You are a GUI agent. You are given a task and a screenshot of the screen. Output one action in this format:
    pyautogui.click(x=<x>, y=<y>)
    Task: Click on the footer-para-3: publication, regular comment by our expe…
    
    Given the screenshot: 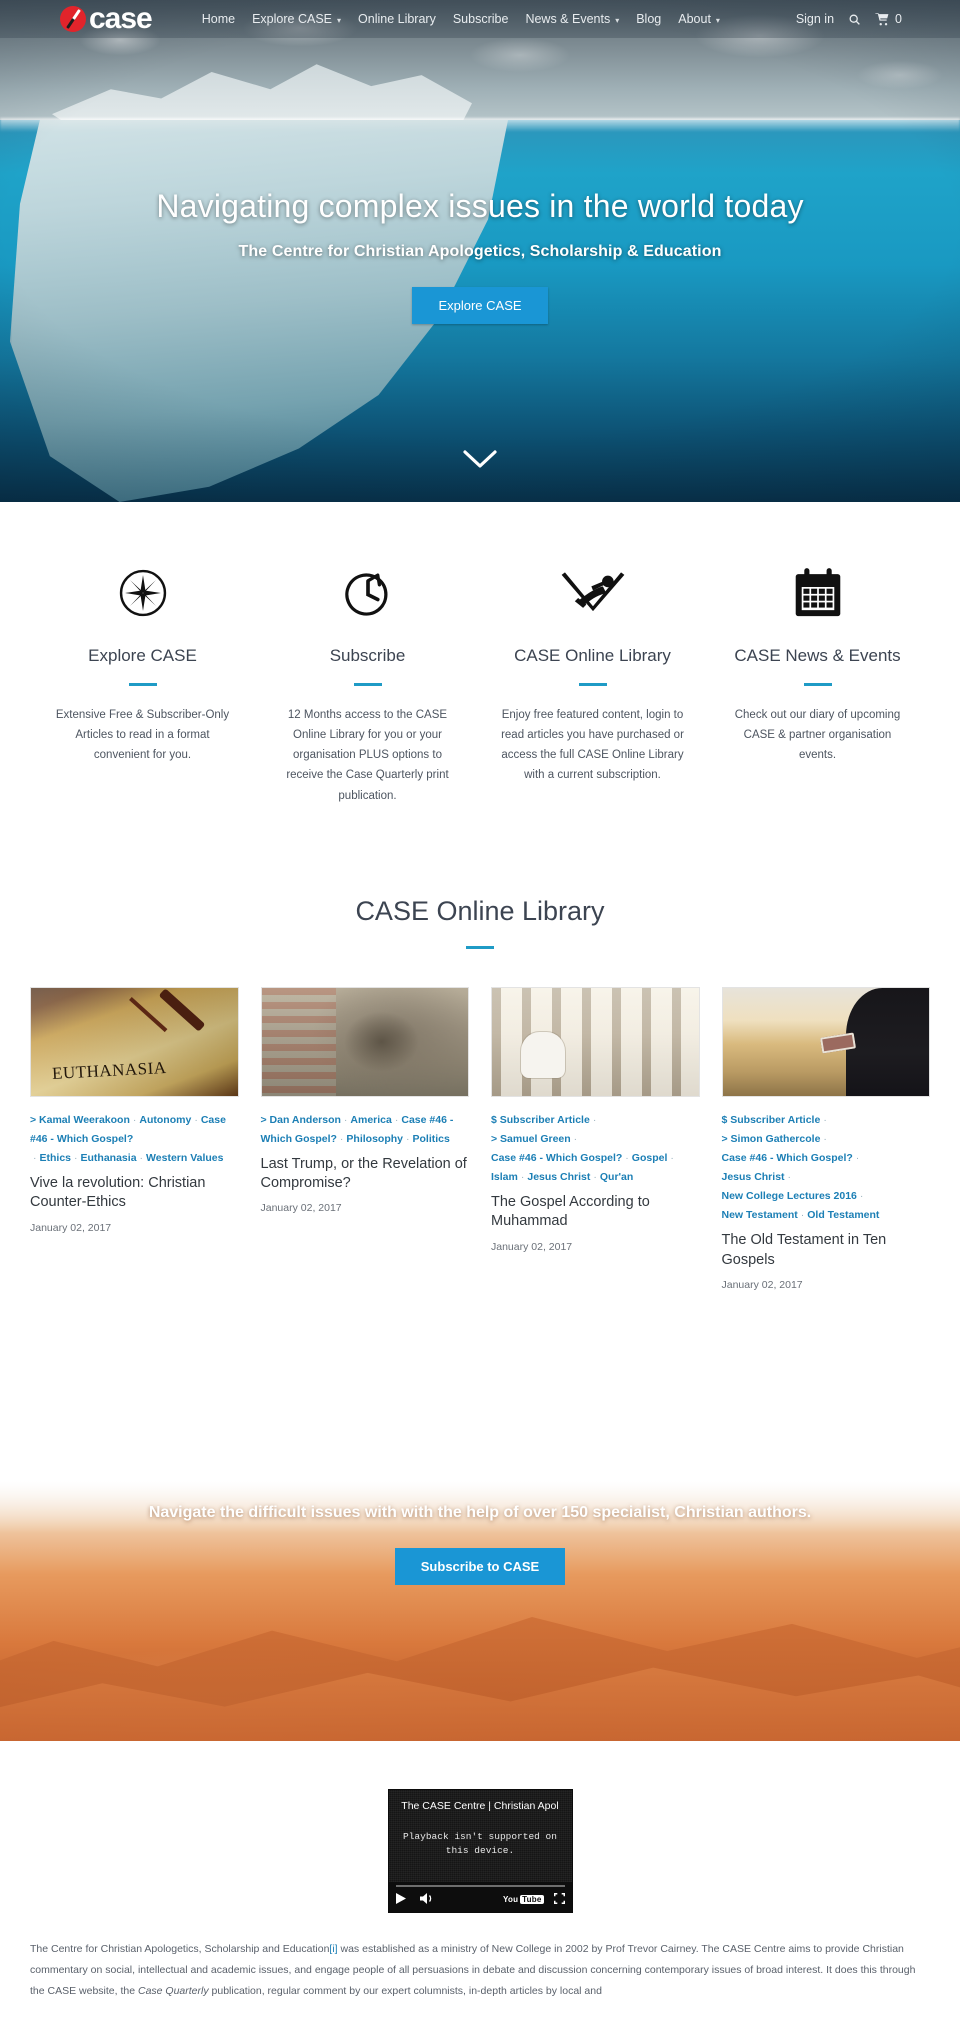 What is the action you would take?
    pyautogui.click(x=405, y=1990)
    